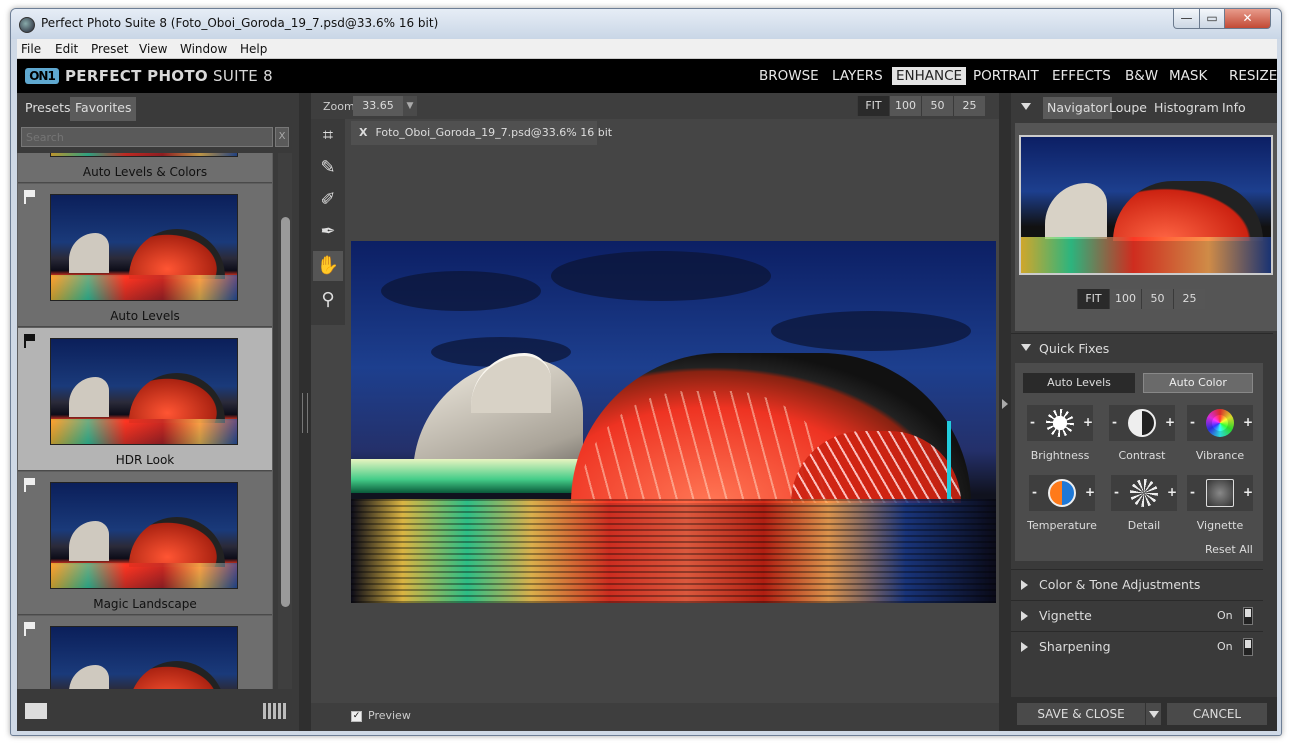 Image resolution: width=1293 pixels, height=744 pixels. What do you see at coordinates (1153, 714) in the screenshot?
I see `save-options-dropdown-icon` at bounding box center [1153, 714].